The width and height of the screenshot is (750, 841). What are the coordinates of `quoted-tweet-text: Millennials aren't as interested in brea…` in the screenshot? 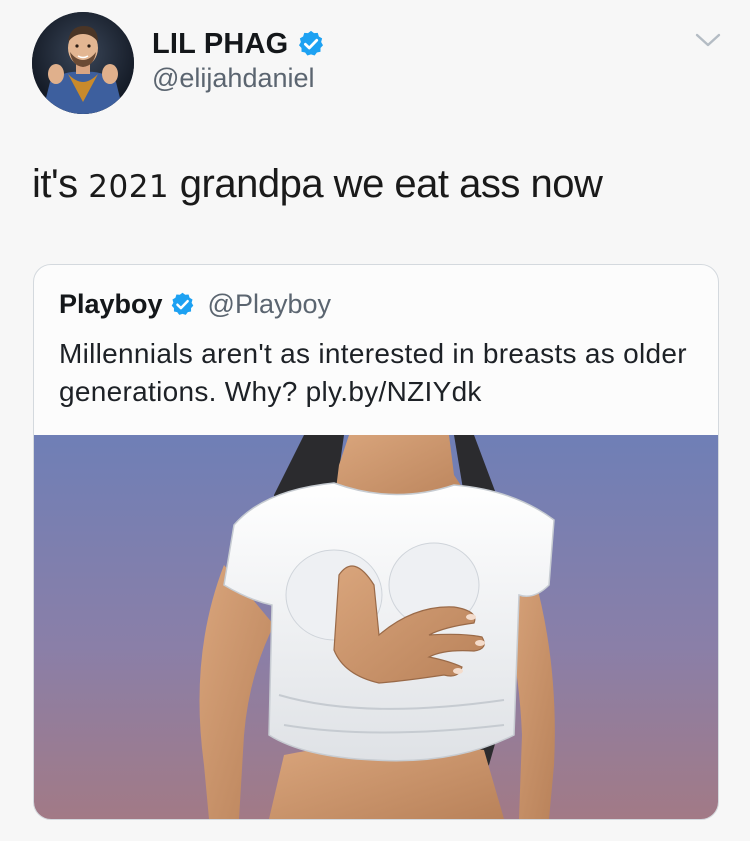 It's located at (373, 372).